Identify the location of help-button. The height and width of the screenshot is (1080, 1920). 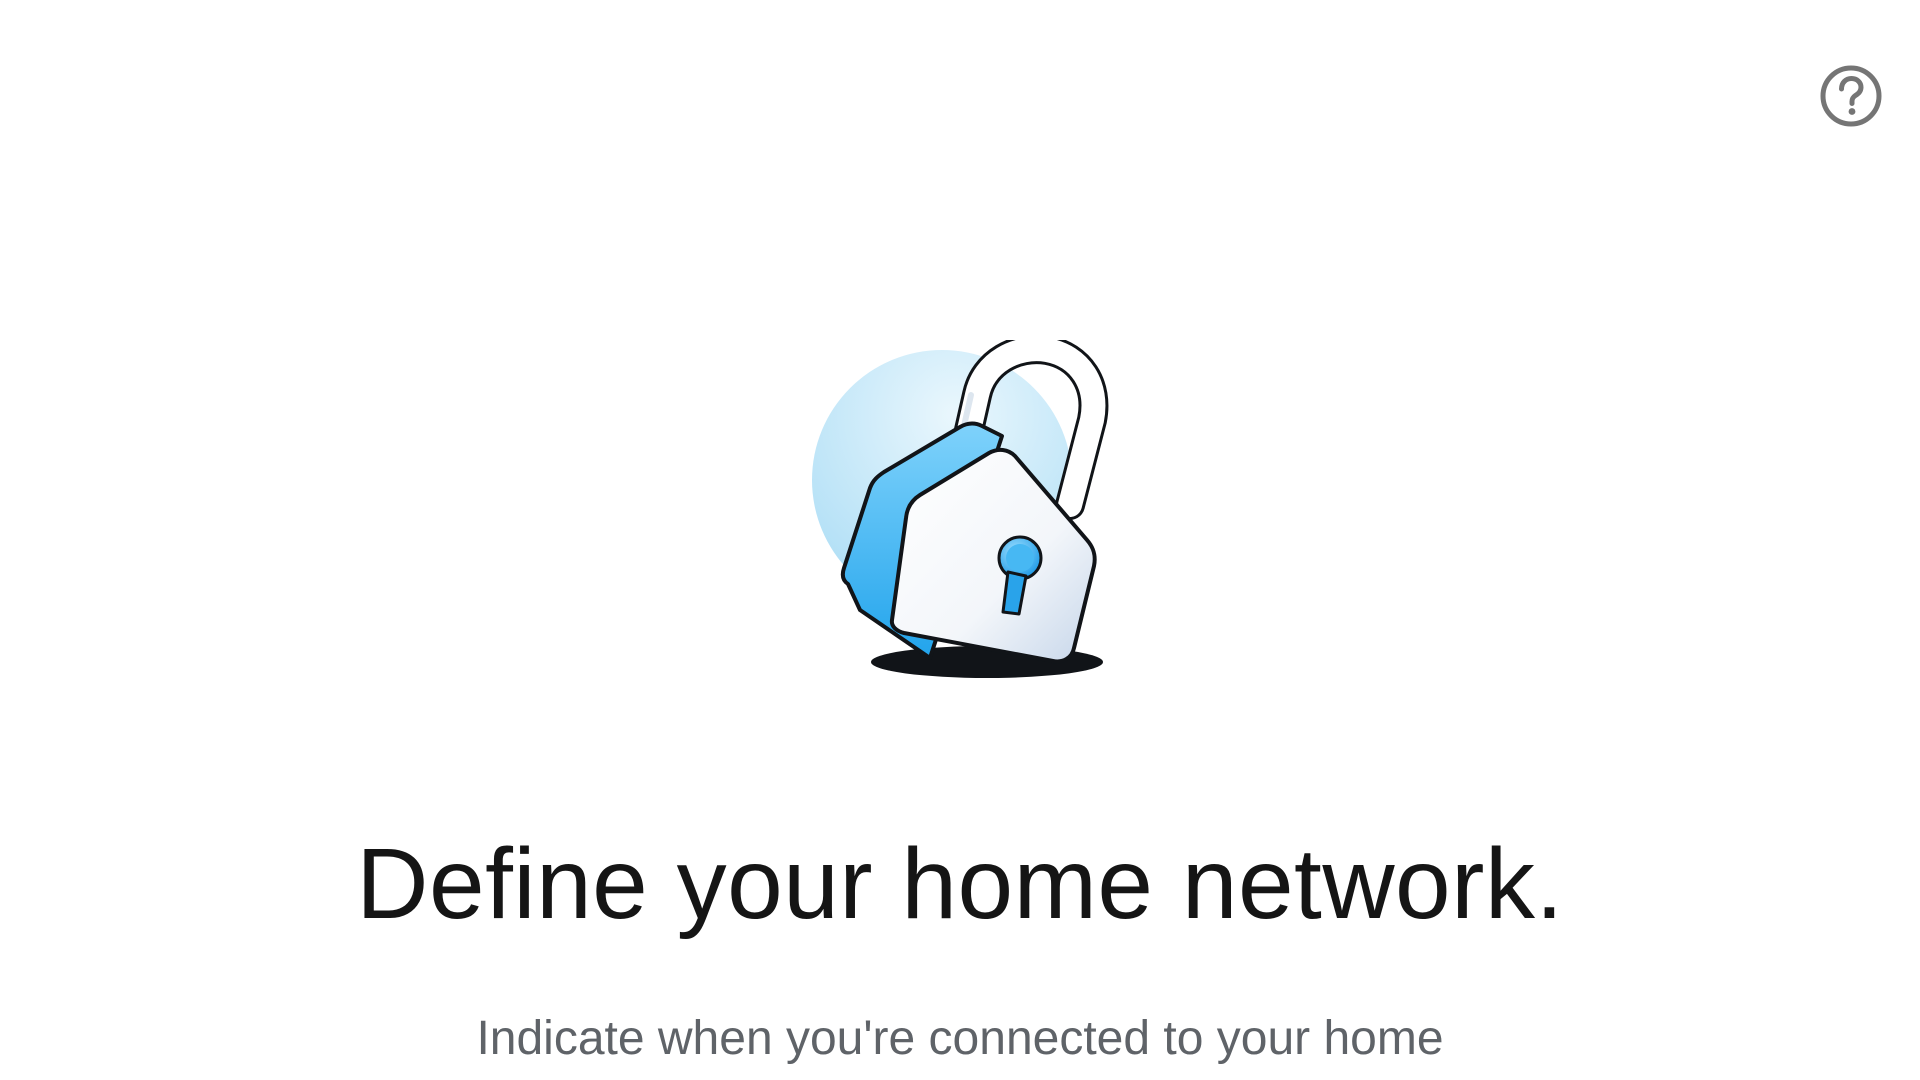
(1851, 96).